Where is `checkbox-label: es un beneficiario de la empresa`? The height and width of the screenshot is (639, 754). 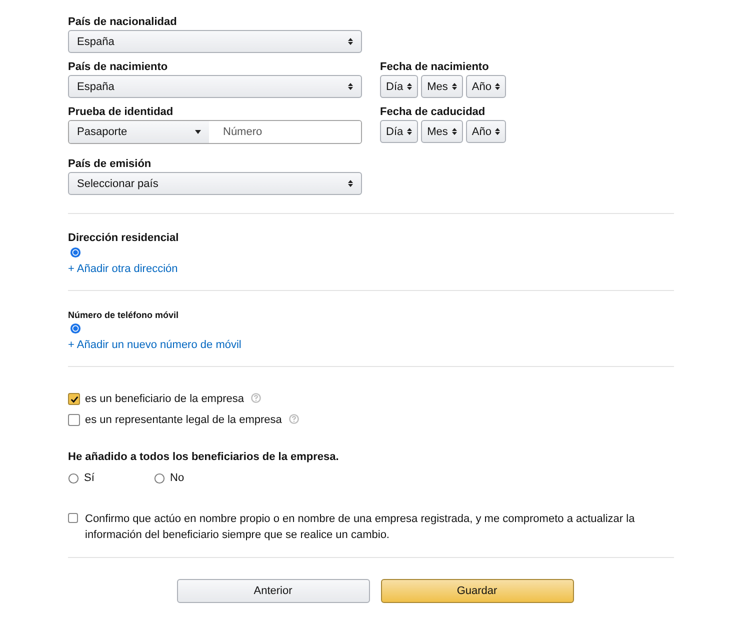
checkbox-label: es un beneficiario de la empresa is located at coordinates (164, 399).